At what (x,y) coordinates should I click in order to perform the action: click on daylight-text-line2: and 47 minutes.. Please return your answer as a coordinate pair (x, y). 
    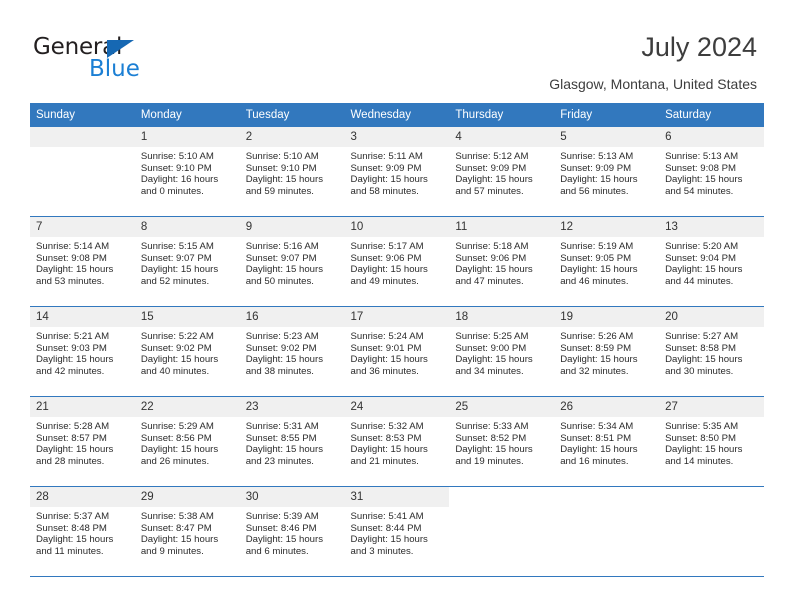
    Looking at the image, I should click on (489, 281).